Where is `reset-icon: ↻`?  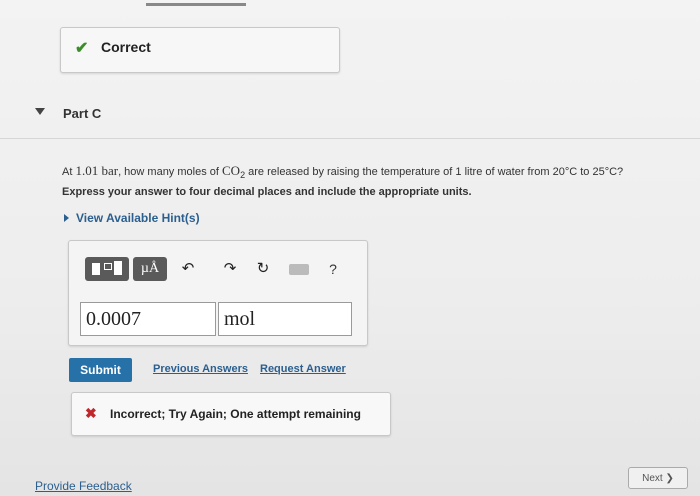 reset-icon: ↻ is located at coordinates (263, 269).